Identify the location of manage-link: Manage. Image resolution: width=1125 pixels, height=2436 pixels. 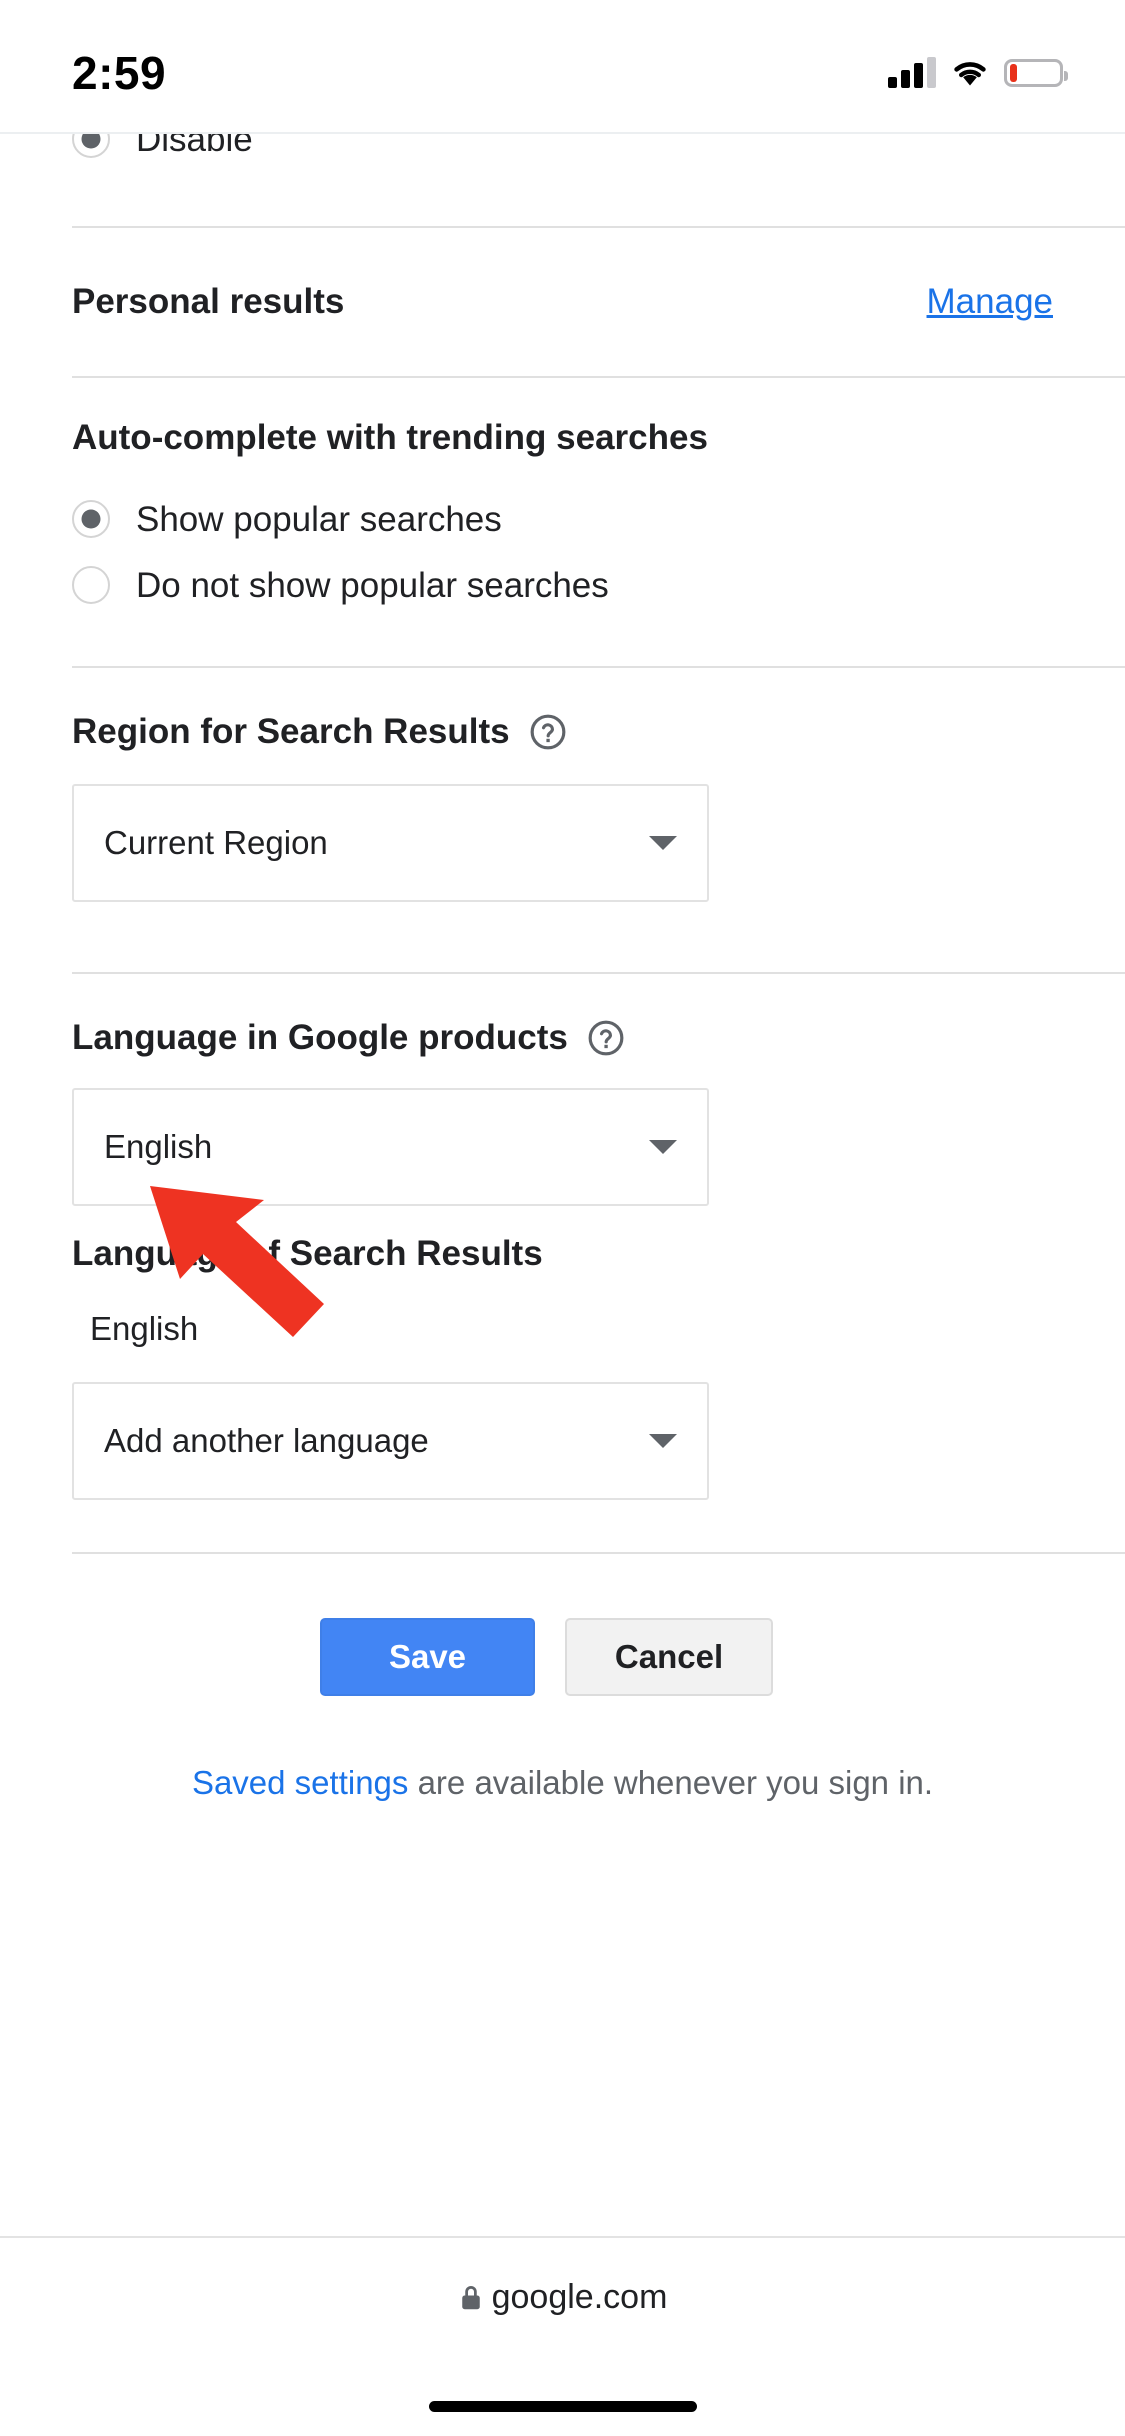
(990, 302).